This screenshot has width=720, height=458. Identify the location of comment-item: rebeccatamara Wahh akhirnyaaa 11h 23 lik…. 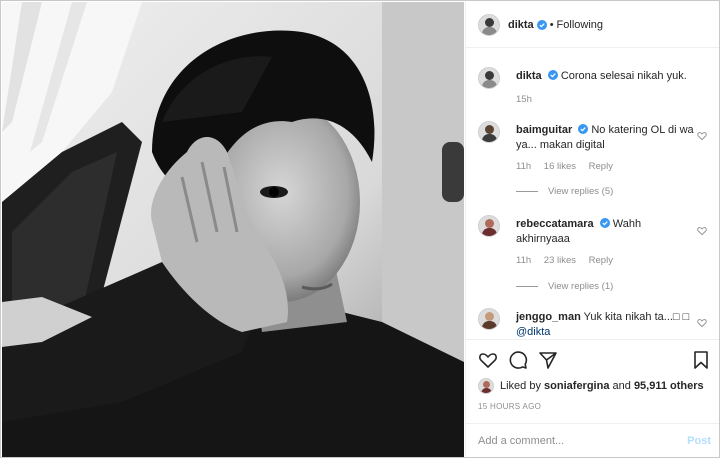
(595, 255).